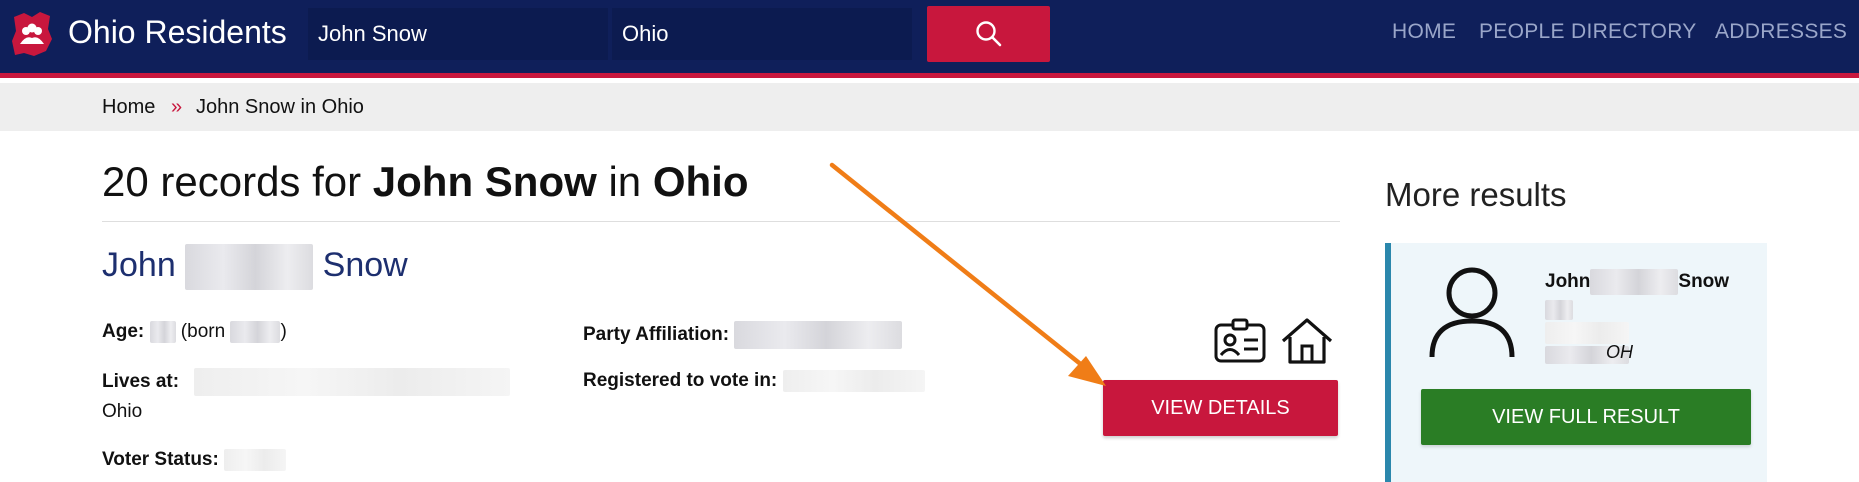  I want to click on nav-people-directory: PEOPLE DIRECTORY, so click(1588, 32).